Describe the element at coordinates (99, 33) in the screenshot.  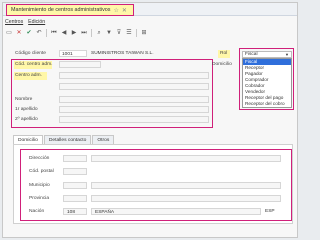
I see `search-icon: ⌕` at that location.